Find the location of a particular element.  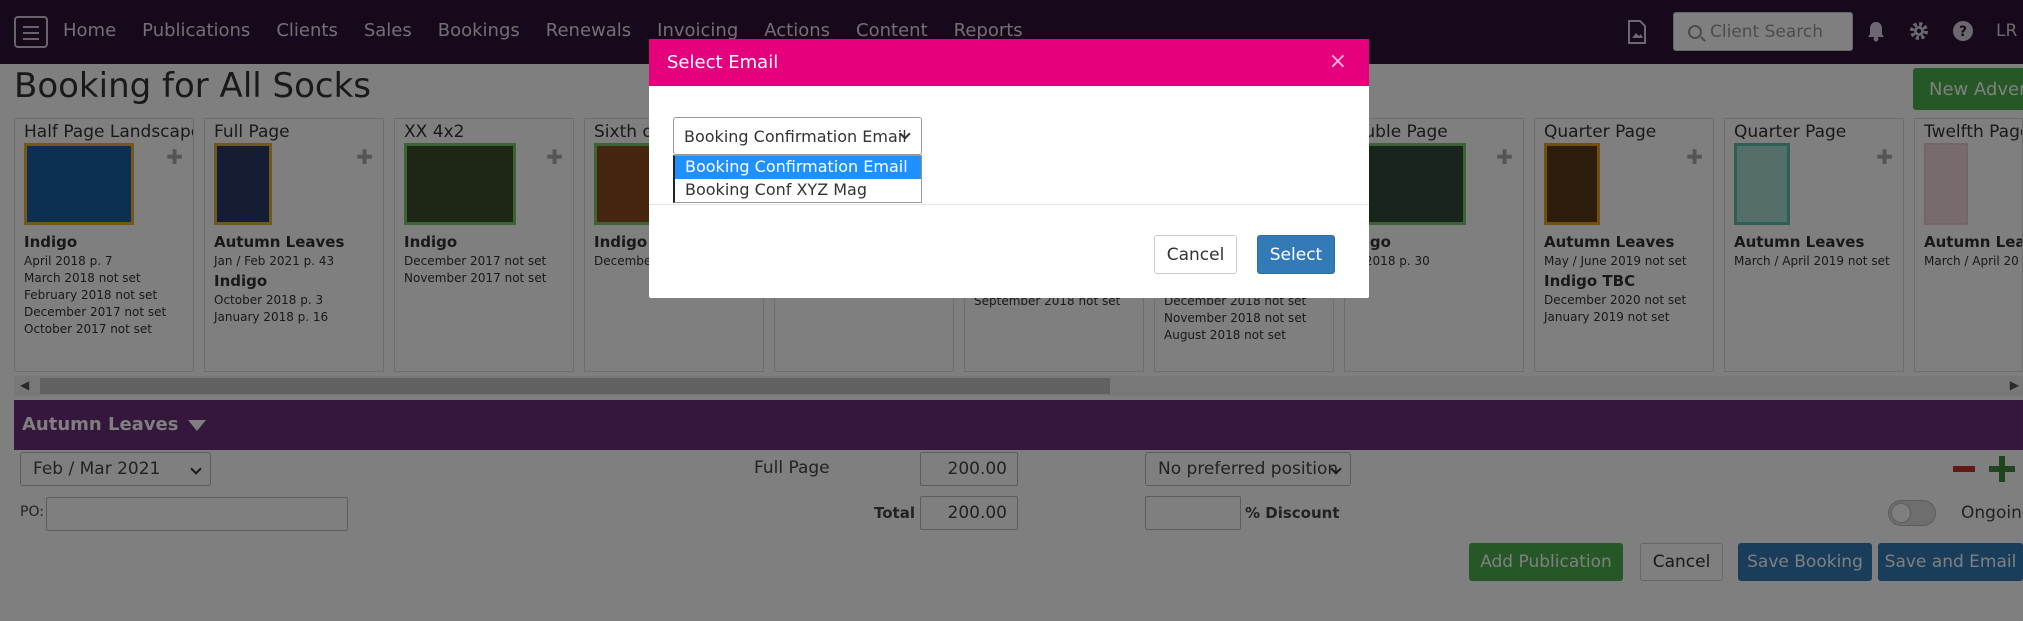

dropdown-option: Booking Conf XYZ Mag is located at coordinates (798, 190).